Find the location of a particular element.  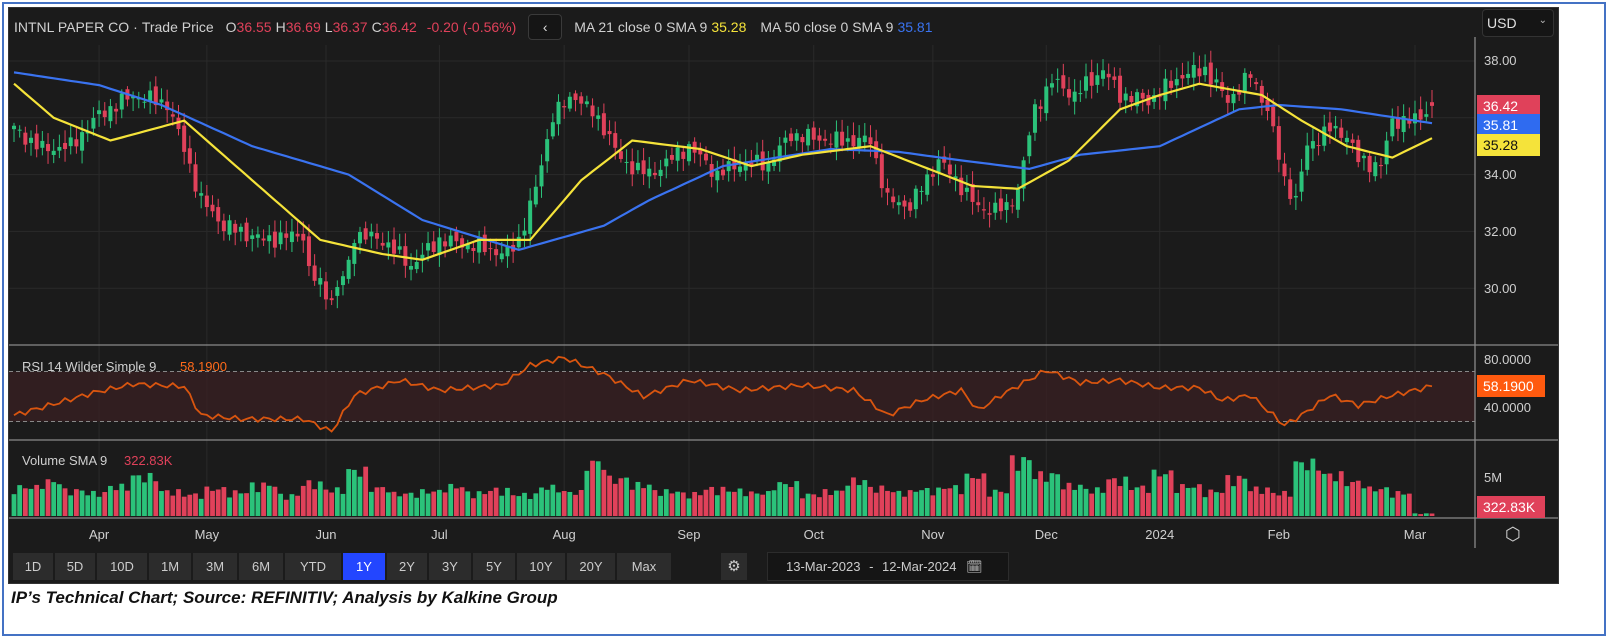

period-button-2y: 2Y is located at coordinates (407, 566).